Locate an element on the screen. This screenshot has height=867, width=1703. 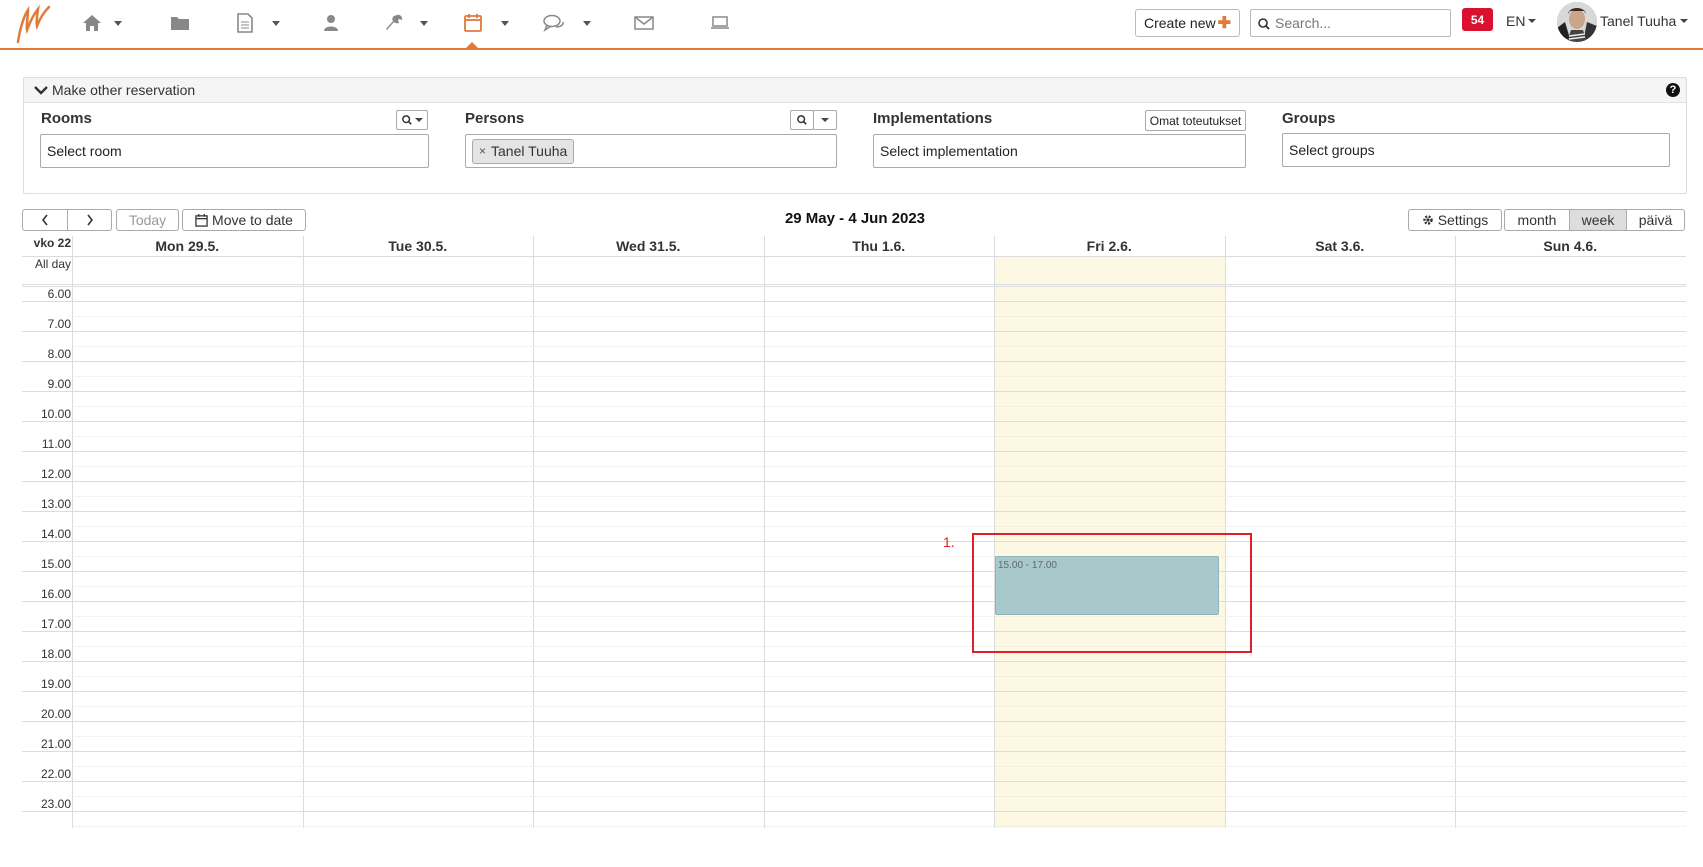
hour-label: 11.00 is located at coordinates (56, 444).